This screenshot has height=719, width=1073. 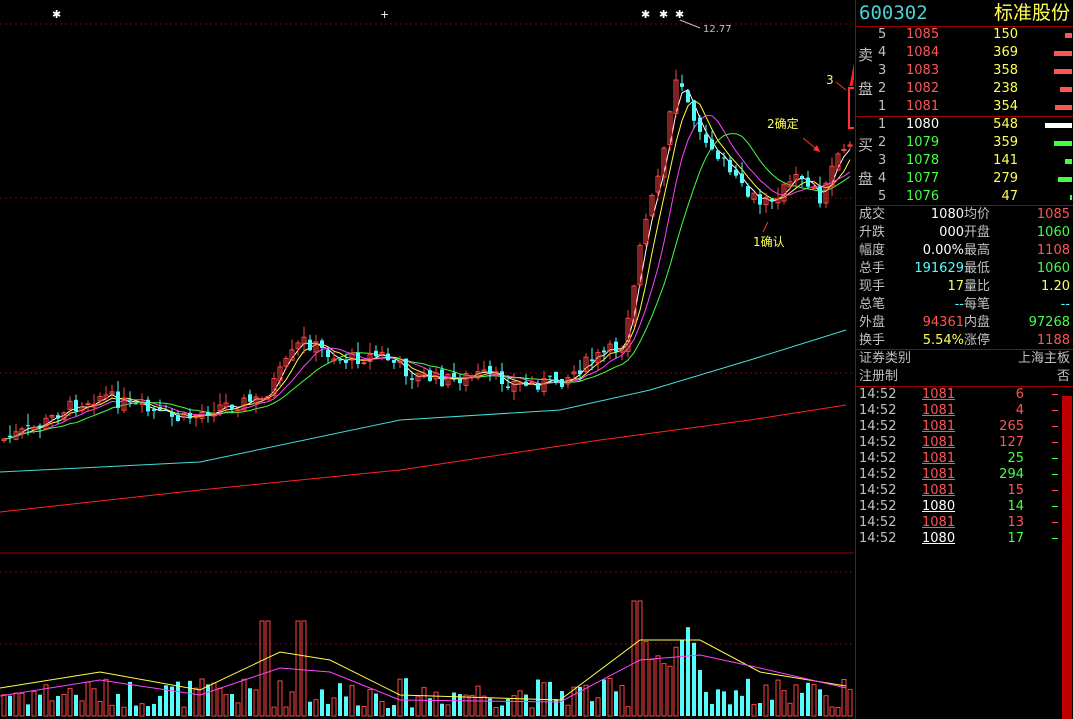 What do you see at coordinates (964, 107) in the screenshot?
I see `sell_book-row: 1 1081 354` at bounding box center [964, 107].